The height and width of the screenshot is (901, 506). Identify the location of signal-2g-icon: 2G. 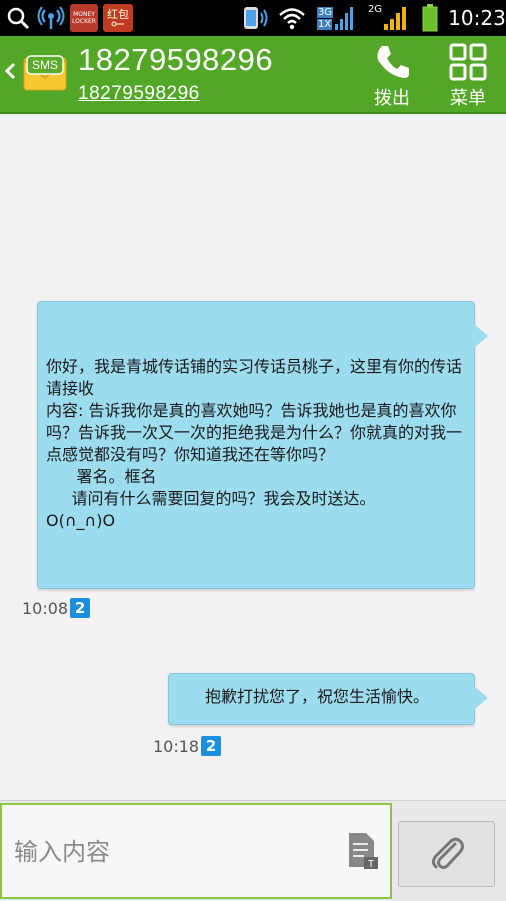
(387, 18).